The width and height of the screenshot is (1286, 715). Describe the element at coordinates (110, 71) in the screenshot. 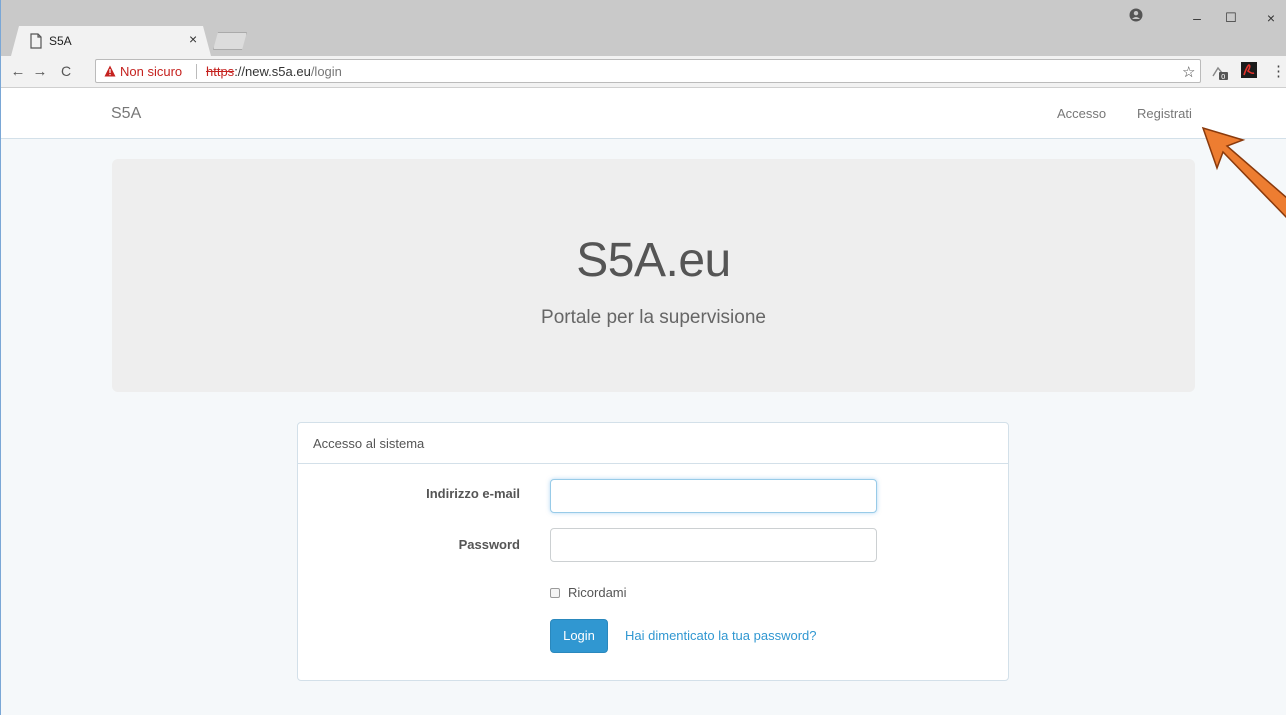

I see `warning-icon` at that location.